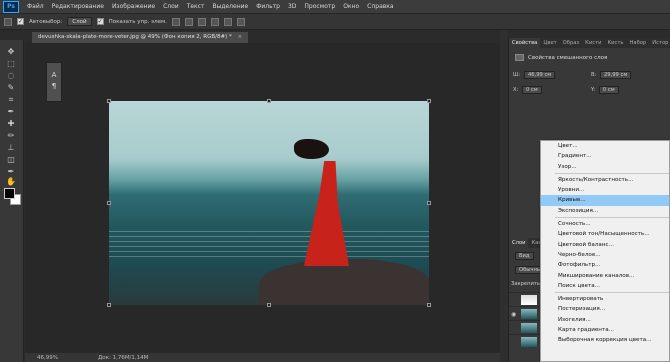 This screenshot has height=362, width=670. Describe the element at coordinates (240, 37) in the screenshot. I see `close-tab-icon: ×` at that location.